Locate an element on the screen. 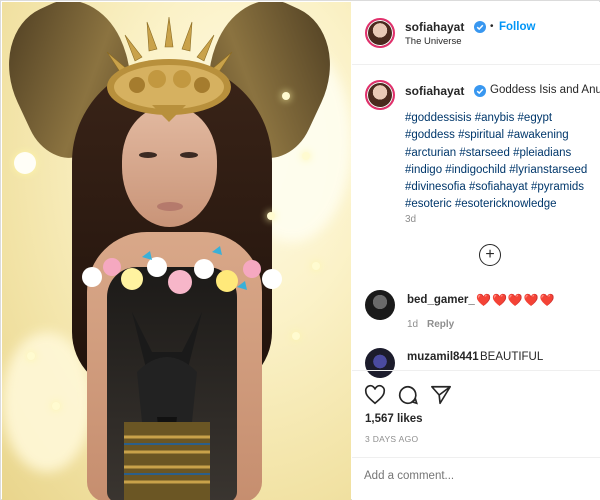  hashtag-link: #starseed is located at coordinates (484, 153).